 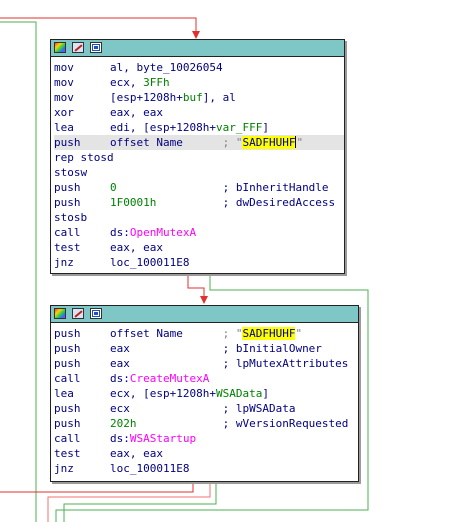 What do you see at coordinates (133, 202) in the screenshot?
I see `asm-number: 1F0001h` at bounding box center [133, 202].